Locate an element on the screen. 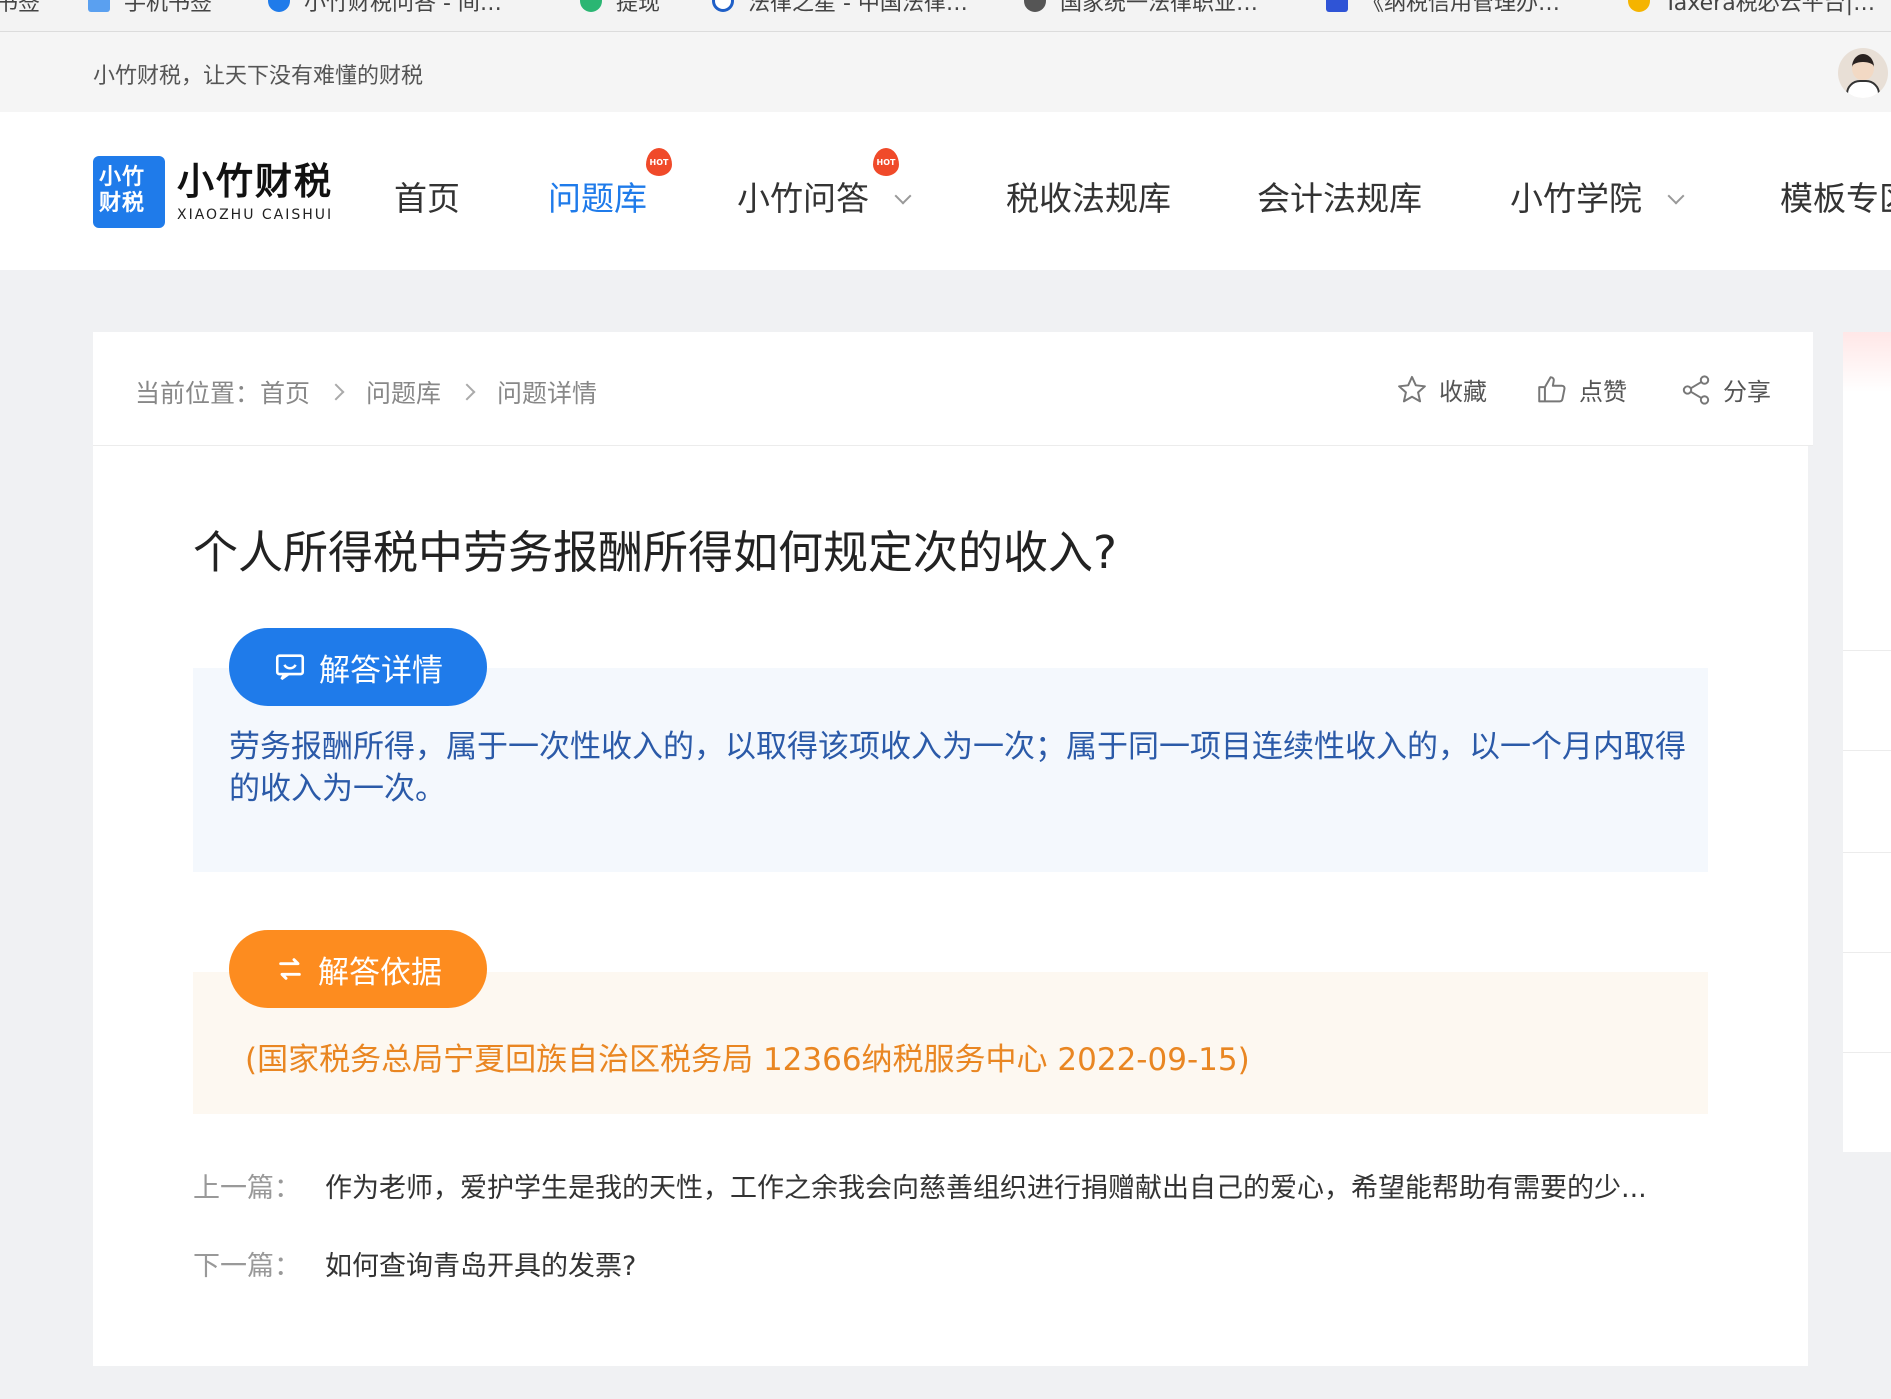  nav-label: 会计法规库 is located at coordinates (1339, 198).